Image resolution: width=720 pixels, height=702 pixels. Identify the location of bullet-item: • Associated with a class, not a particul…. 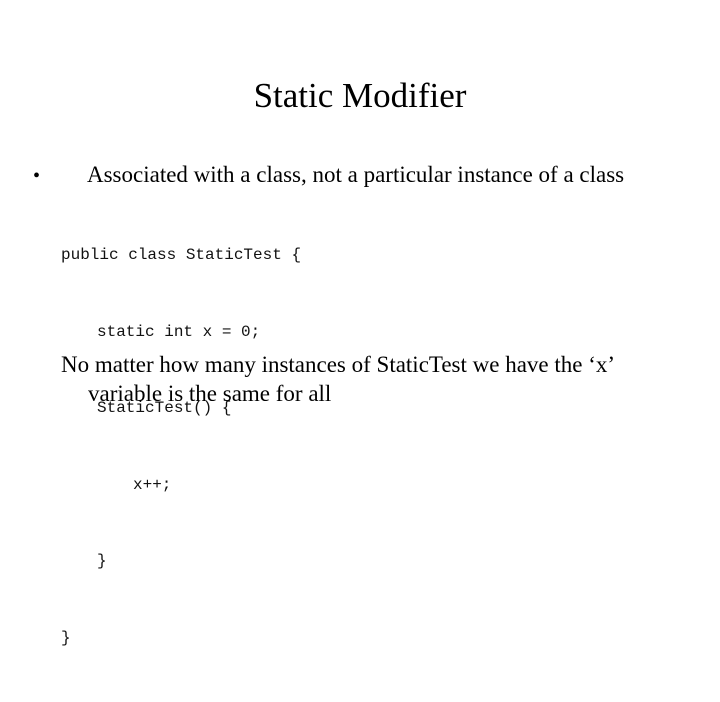
(328, 175).